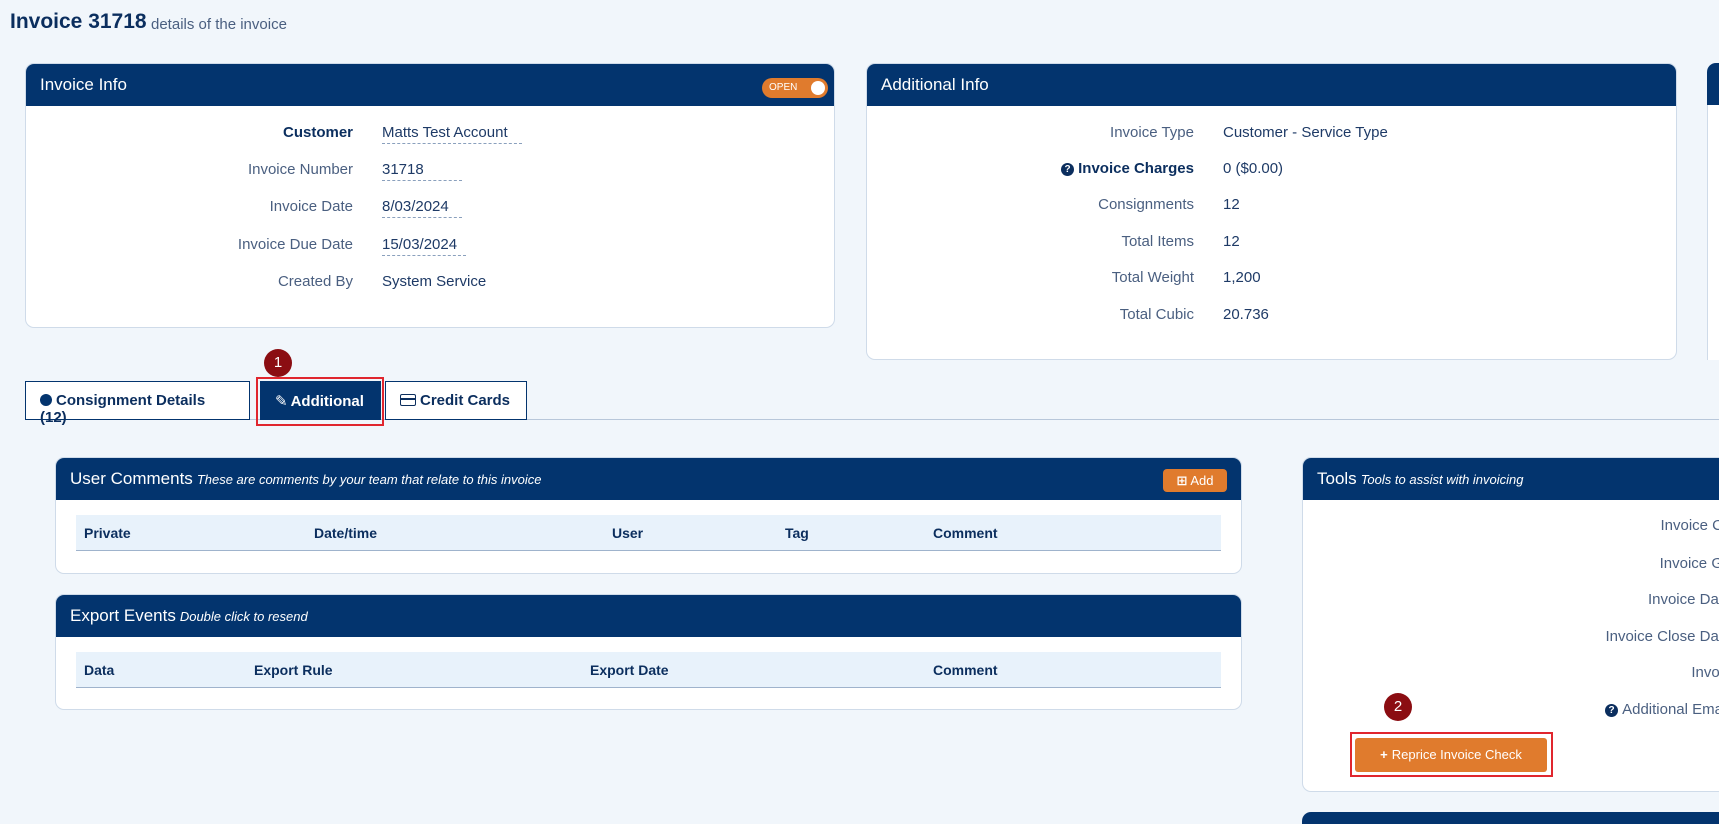 This screenshot has width=1719, height=824. What do you see at coordinates (1242, 277) in the screenshot?
I see `total-weight-value: 1,200` at bounding box center [1242, 277].